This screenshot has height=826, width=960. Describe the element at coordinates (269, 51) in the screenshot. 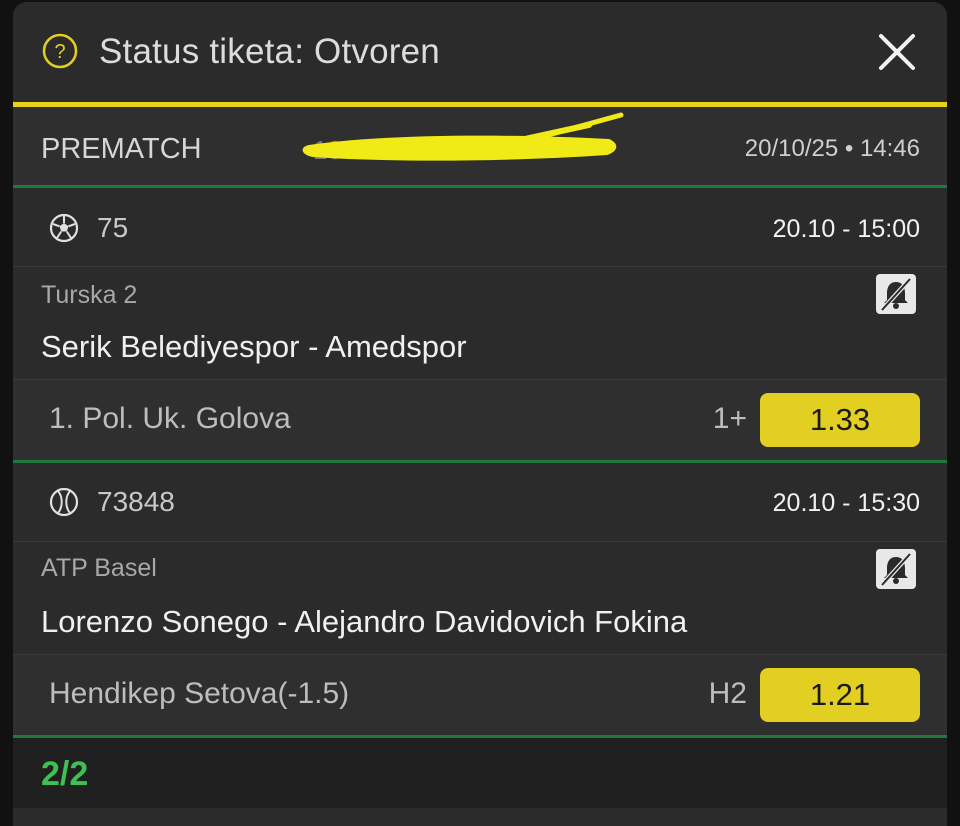

I see `panel-title: Status tiketa: Otvoren` at that location.